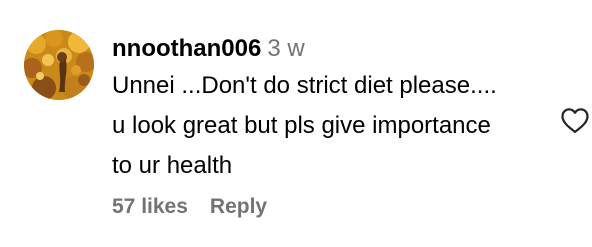 This screenshot has width=592, height=247. I want to click on heart-outline-icon, so click(575, 120).